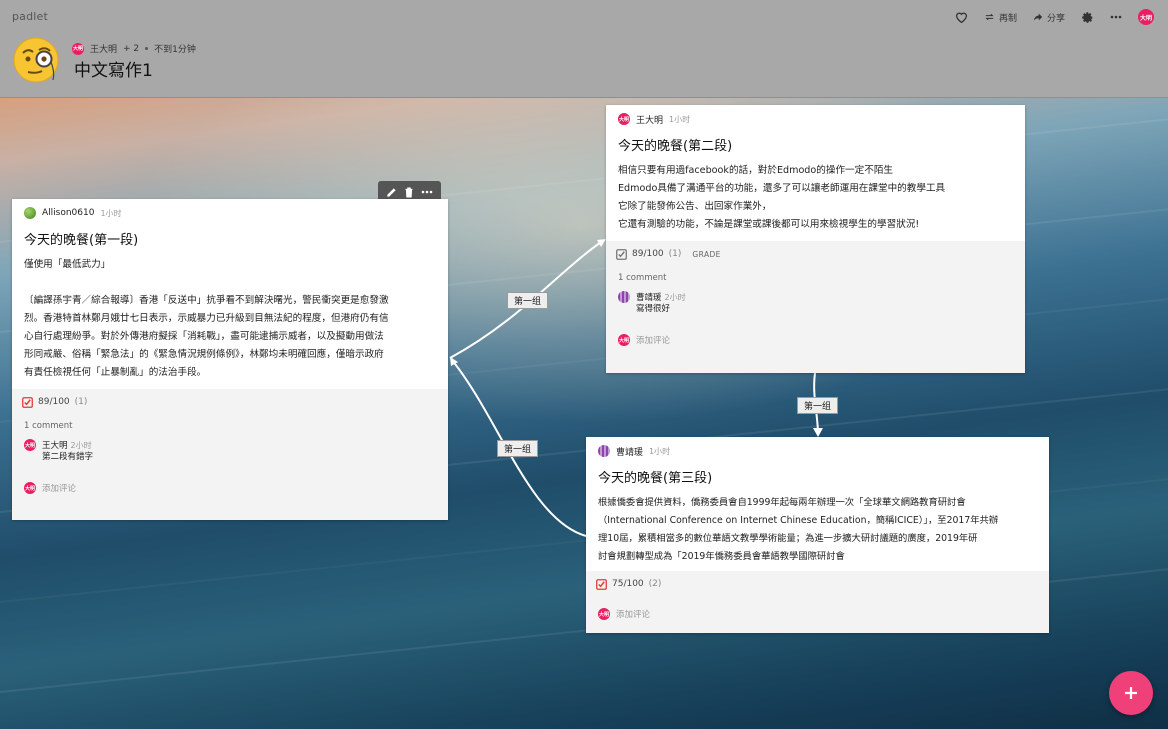 The image size is (1168, 729). I want to click on add-post-button, so click(1131, 693).